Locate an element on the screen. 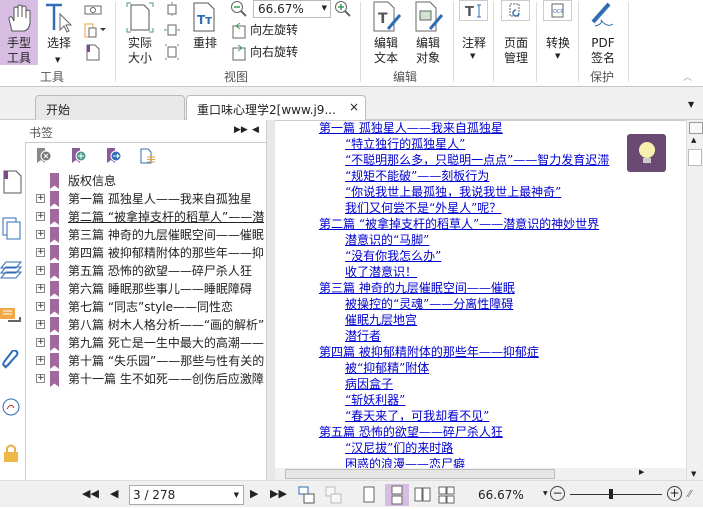  resize-grip-icon: ⁄⁄ is located at coordinates (689, 494).